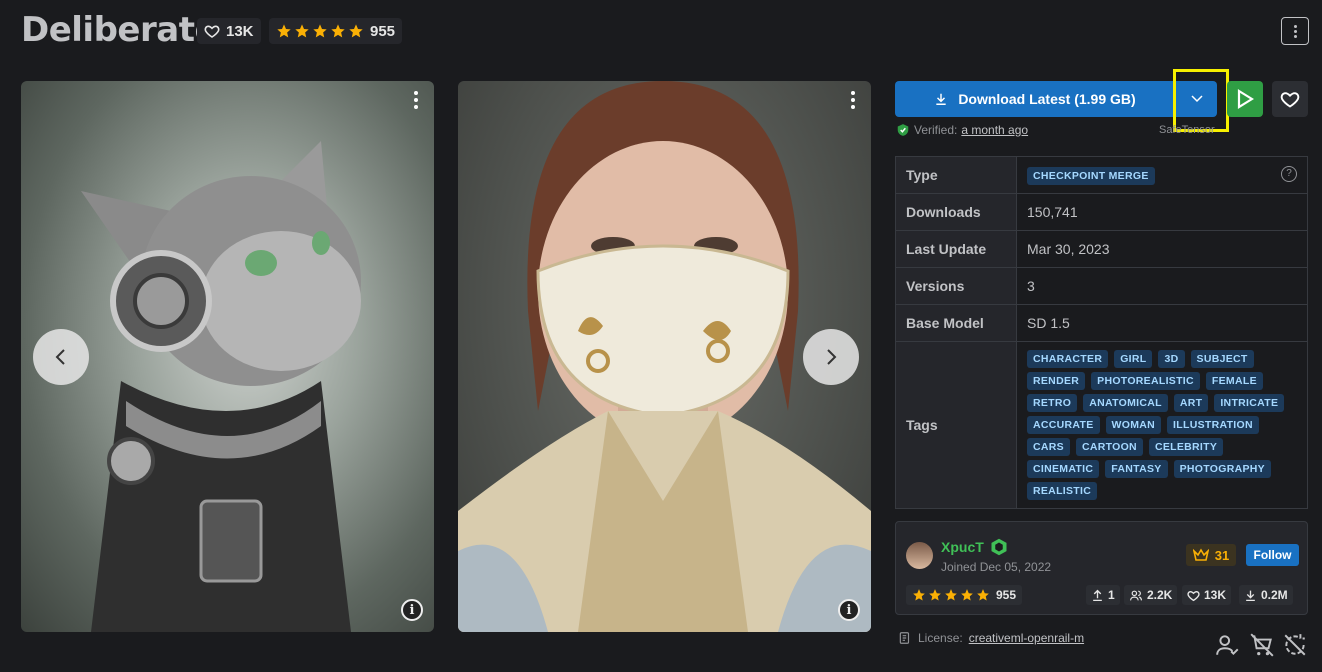  Describe the element at coordinates (1062, 491) in the screenshot. I see `tag-badge: REALISTIC` at that location.